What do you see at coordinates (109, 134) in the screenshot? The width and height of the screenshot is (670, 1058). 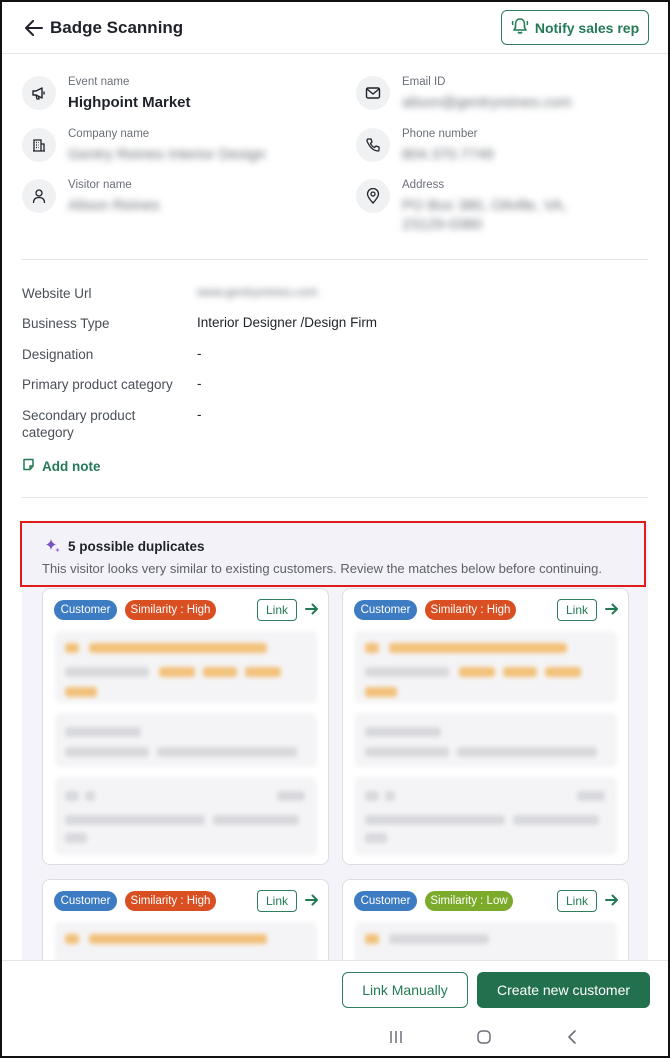 I see `company-name-label: Company name` at bounding box center [109, 134].